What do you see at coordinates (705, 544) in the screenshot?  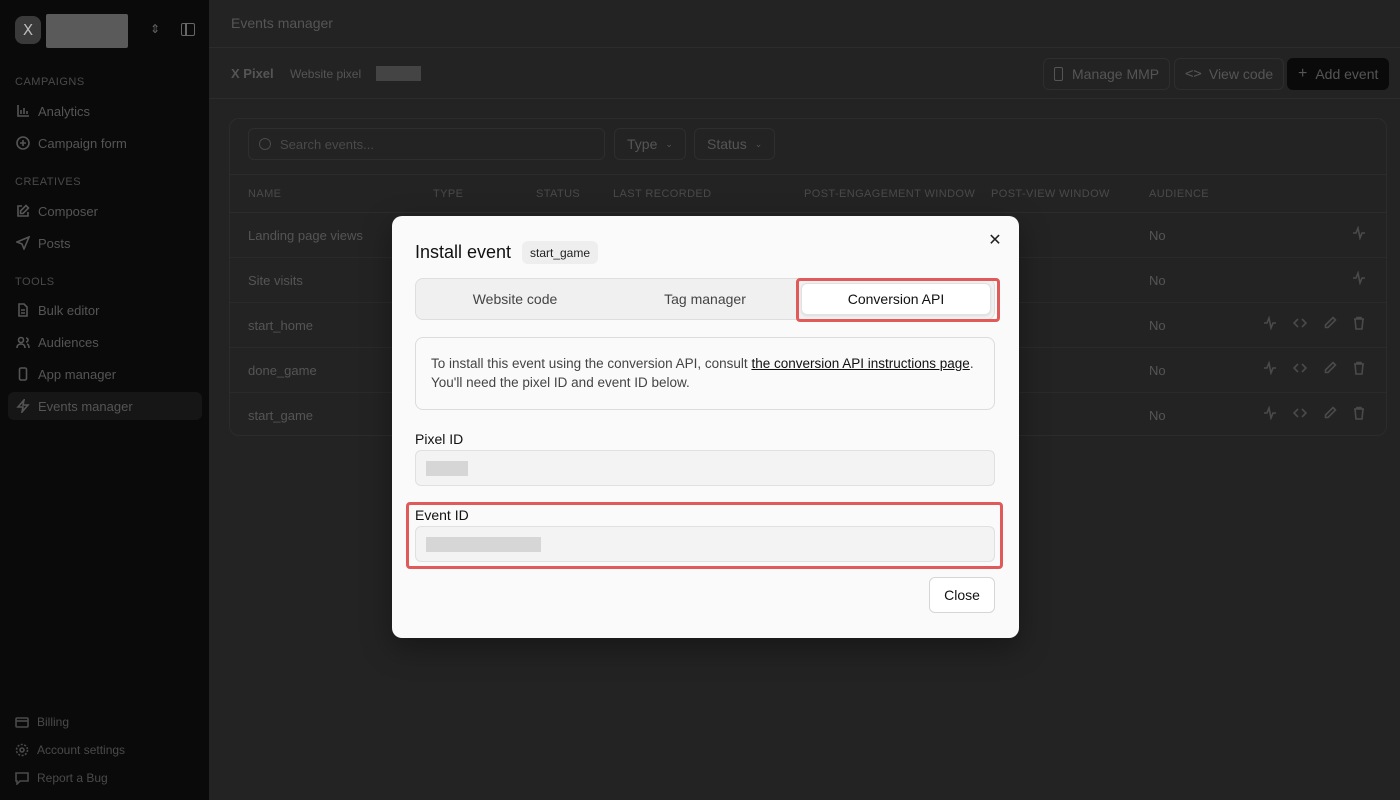 I see `event-id-field` at bounding box center [705, 544].